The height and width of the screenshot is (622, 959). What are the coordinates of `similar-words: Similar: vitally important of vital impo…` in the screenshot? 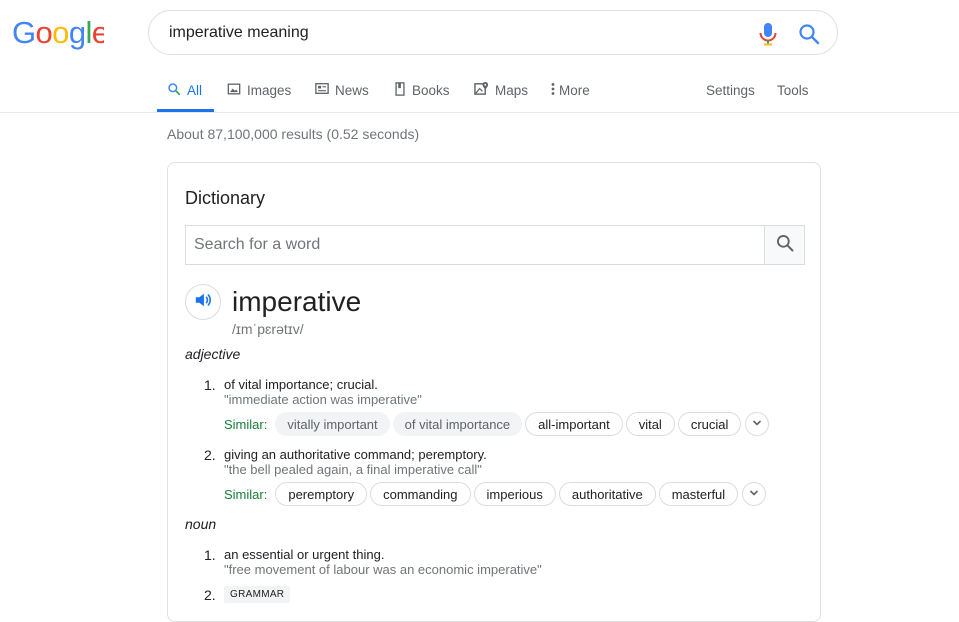 It's located at (497, 424).